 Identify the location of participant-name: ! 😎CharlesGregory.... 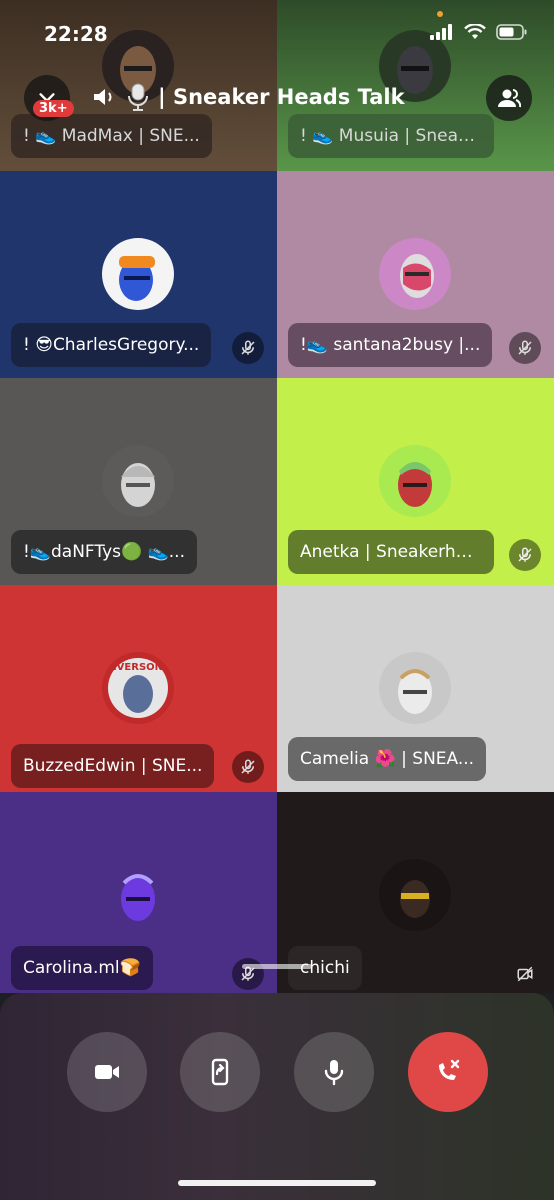
(111, 345).